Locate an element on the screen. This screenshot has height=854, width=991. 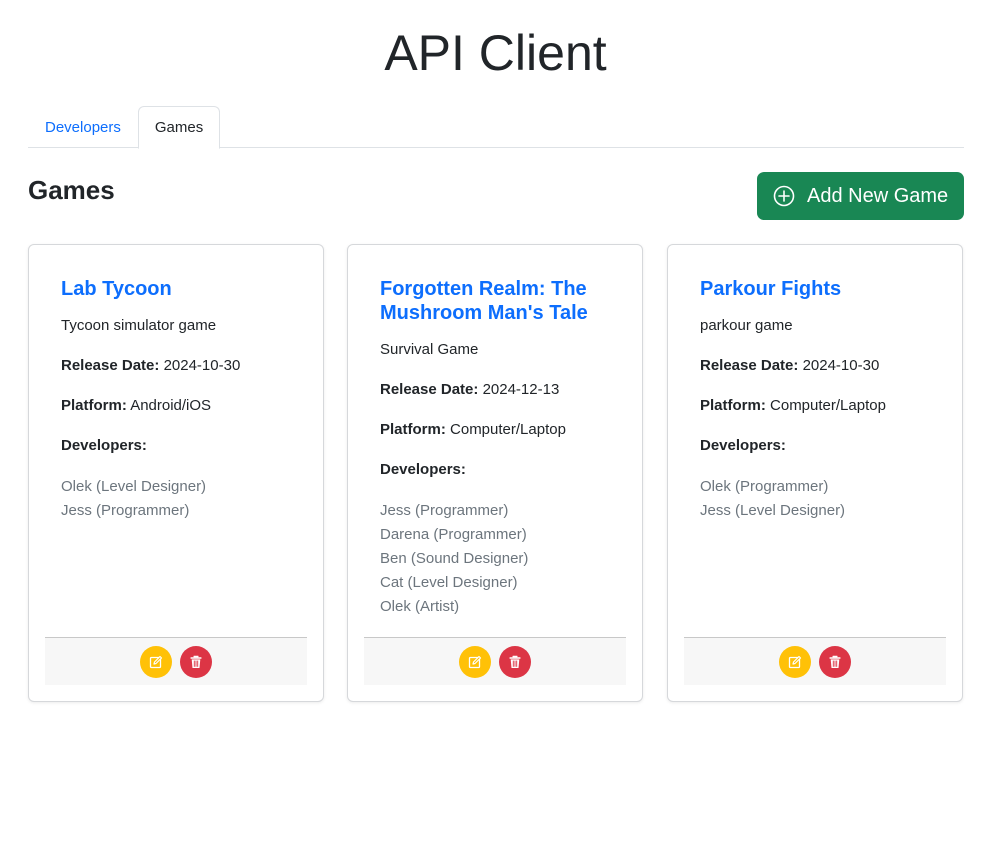
developer-list: Olek (Programmer) Jess (Level Designer) is located at coordinates (823, 499).